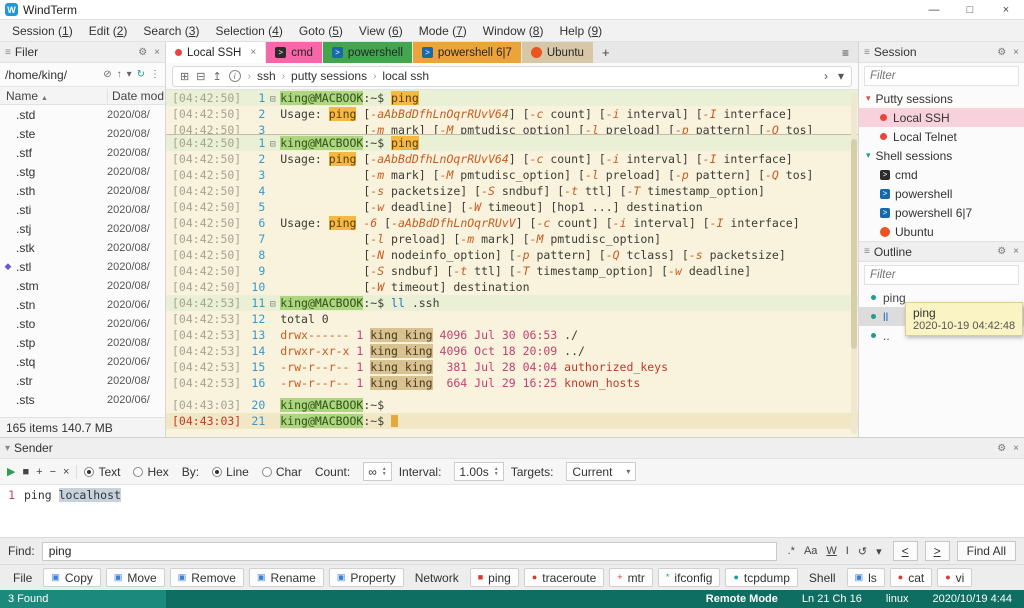 Image resolution: width=1024 pixels, height=608 pixels. What do you see at coordinates (82, 190) in the screenshot?
I see `file-row: .sth 2020/08/` at bounding box center [82, 190].